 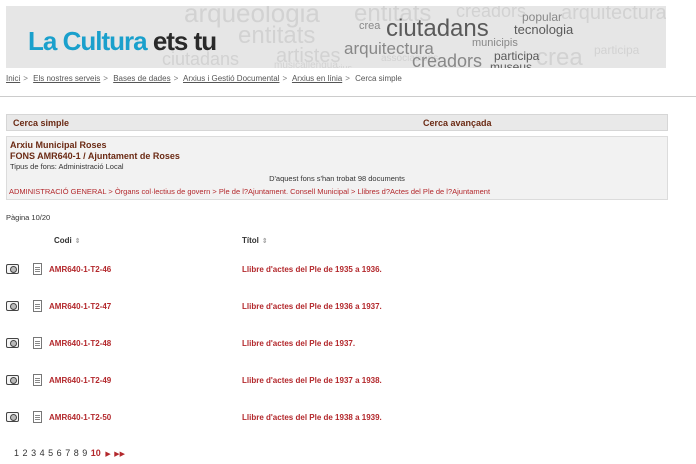 What do you see at coordinates (63, 240) in the screenshot?
I see `column-header-label: Codi` at bounding box center [63, 240].